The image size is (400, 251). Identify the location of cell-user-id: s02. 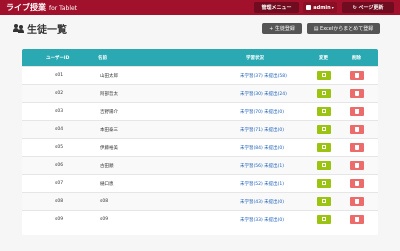
(59, 93).